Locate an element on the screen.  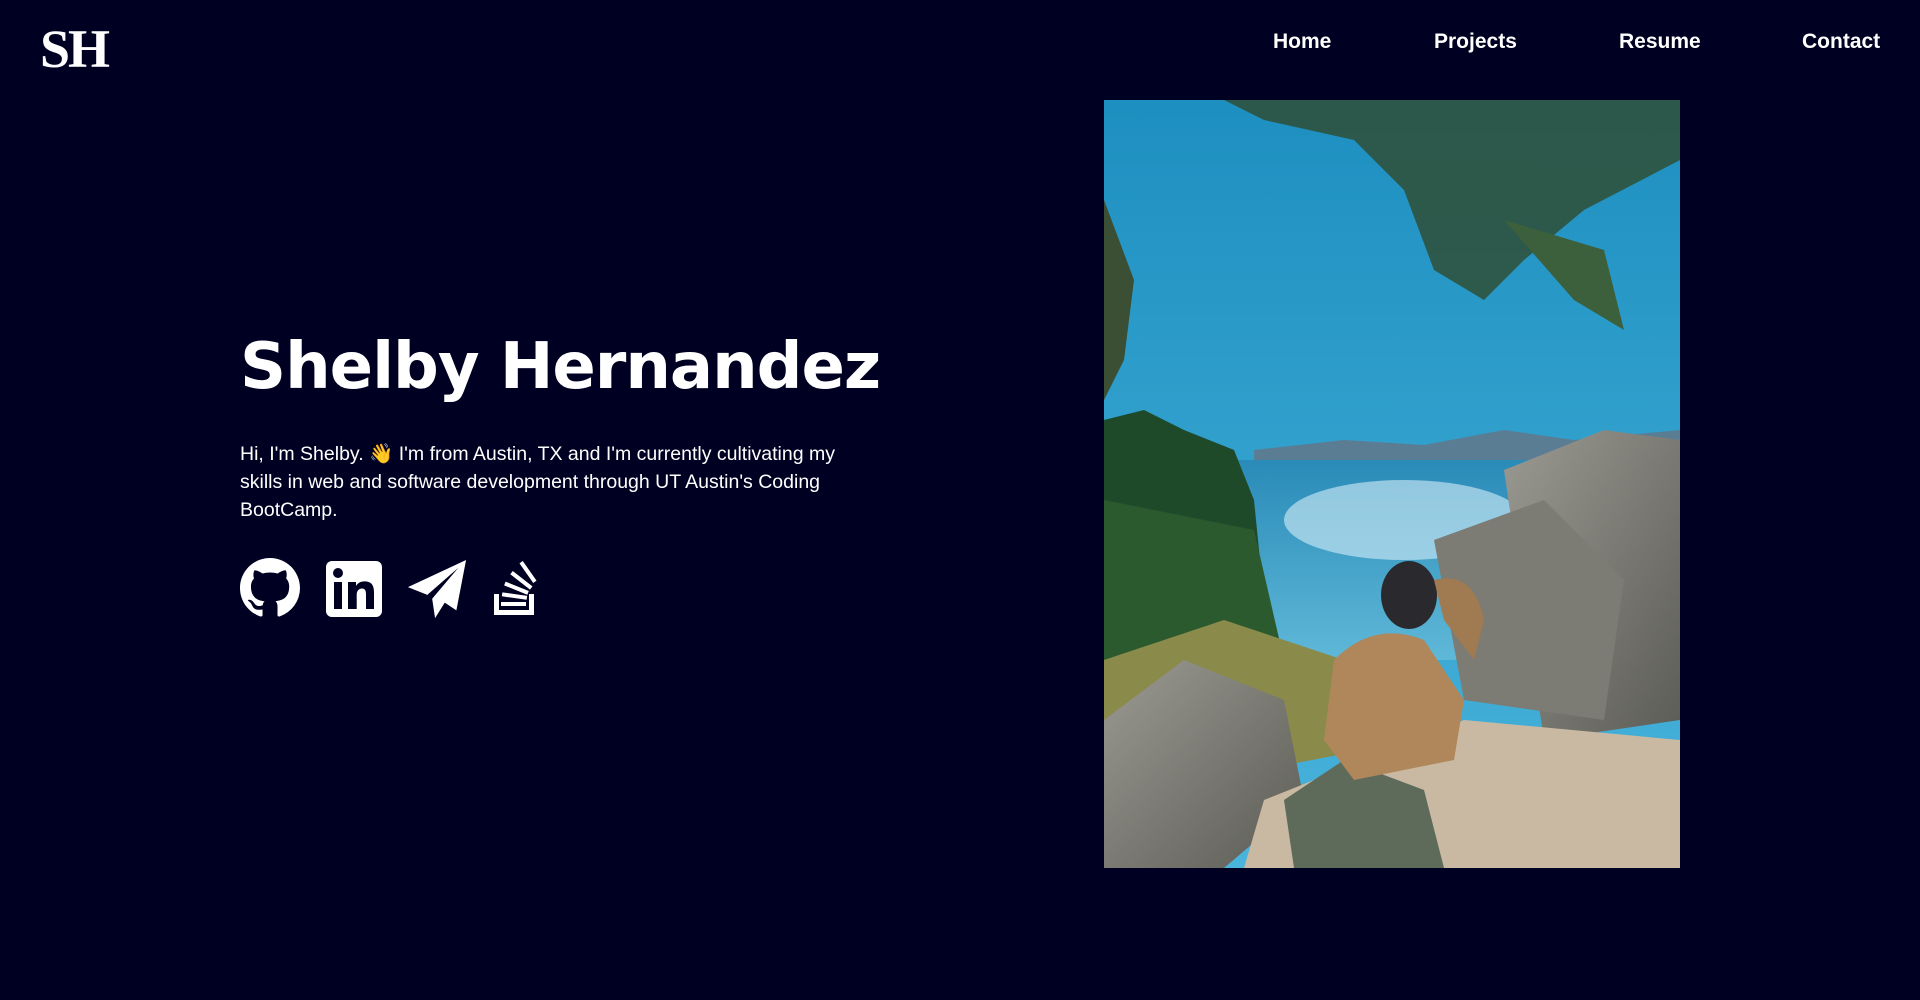
stackoverflow-icon is located at coordinates (515, 588).